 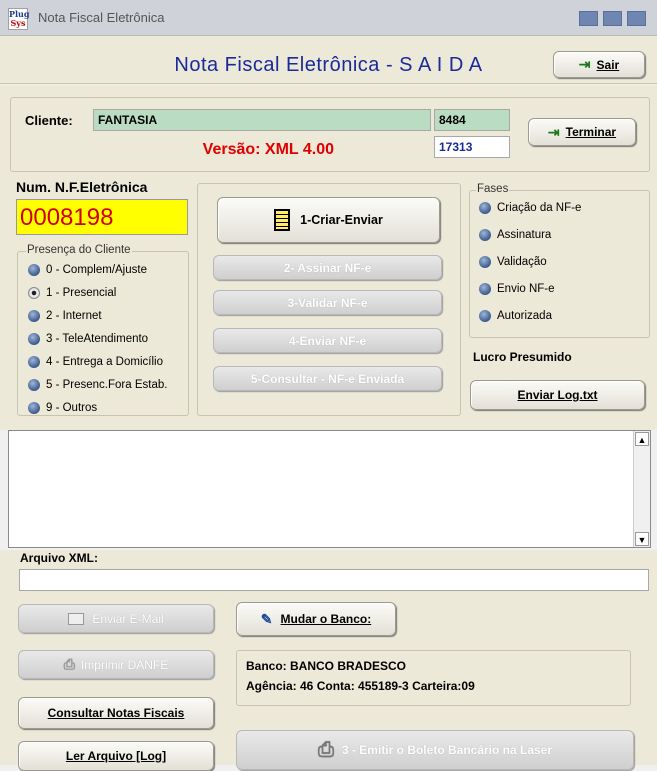 I want to click on logo-bottom-text: Sys, so click(x=18, y=23).